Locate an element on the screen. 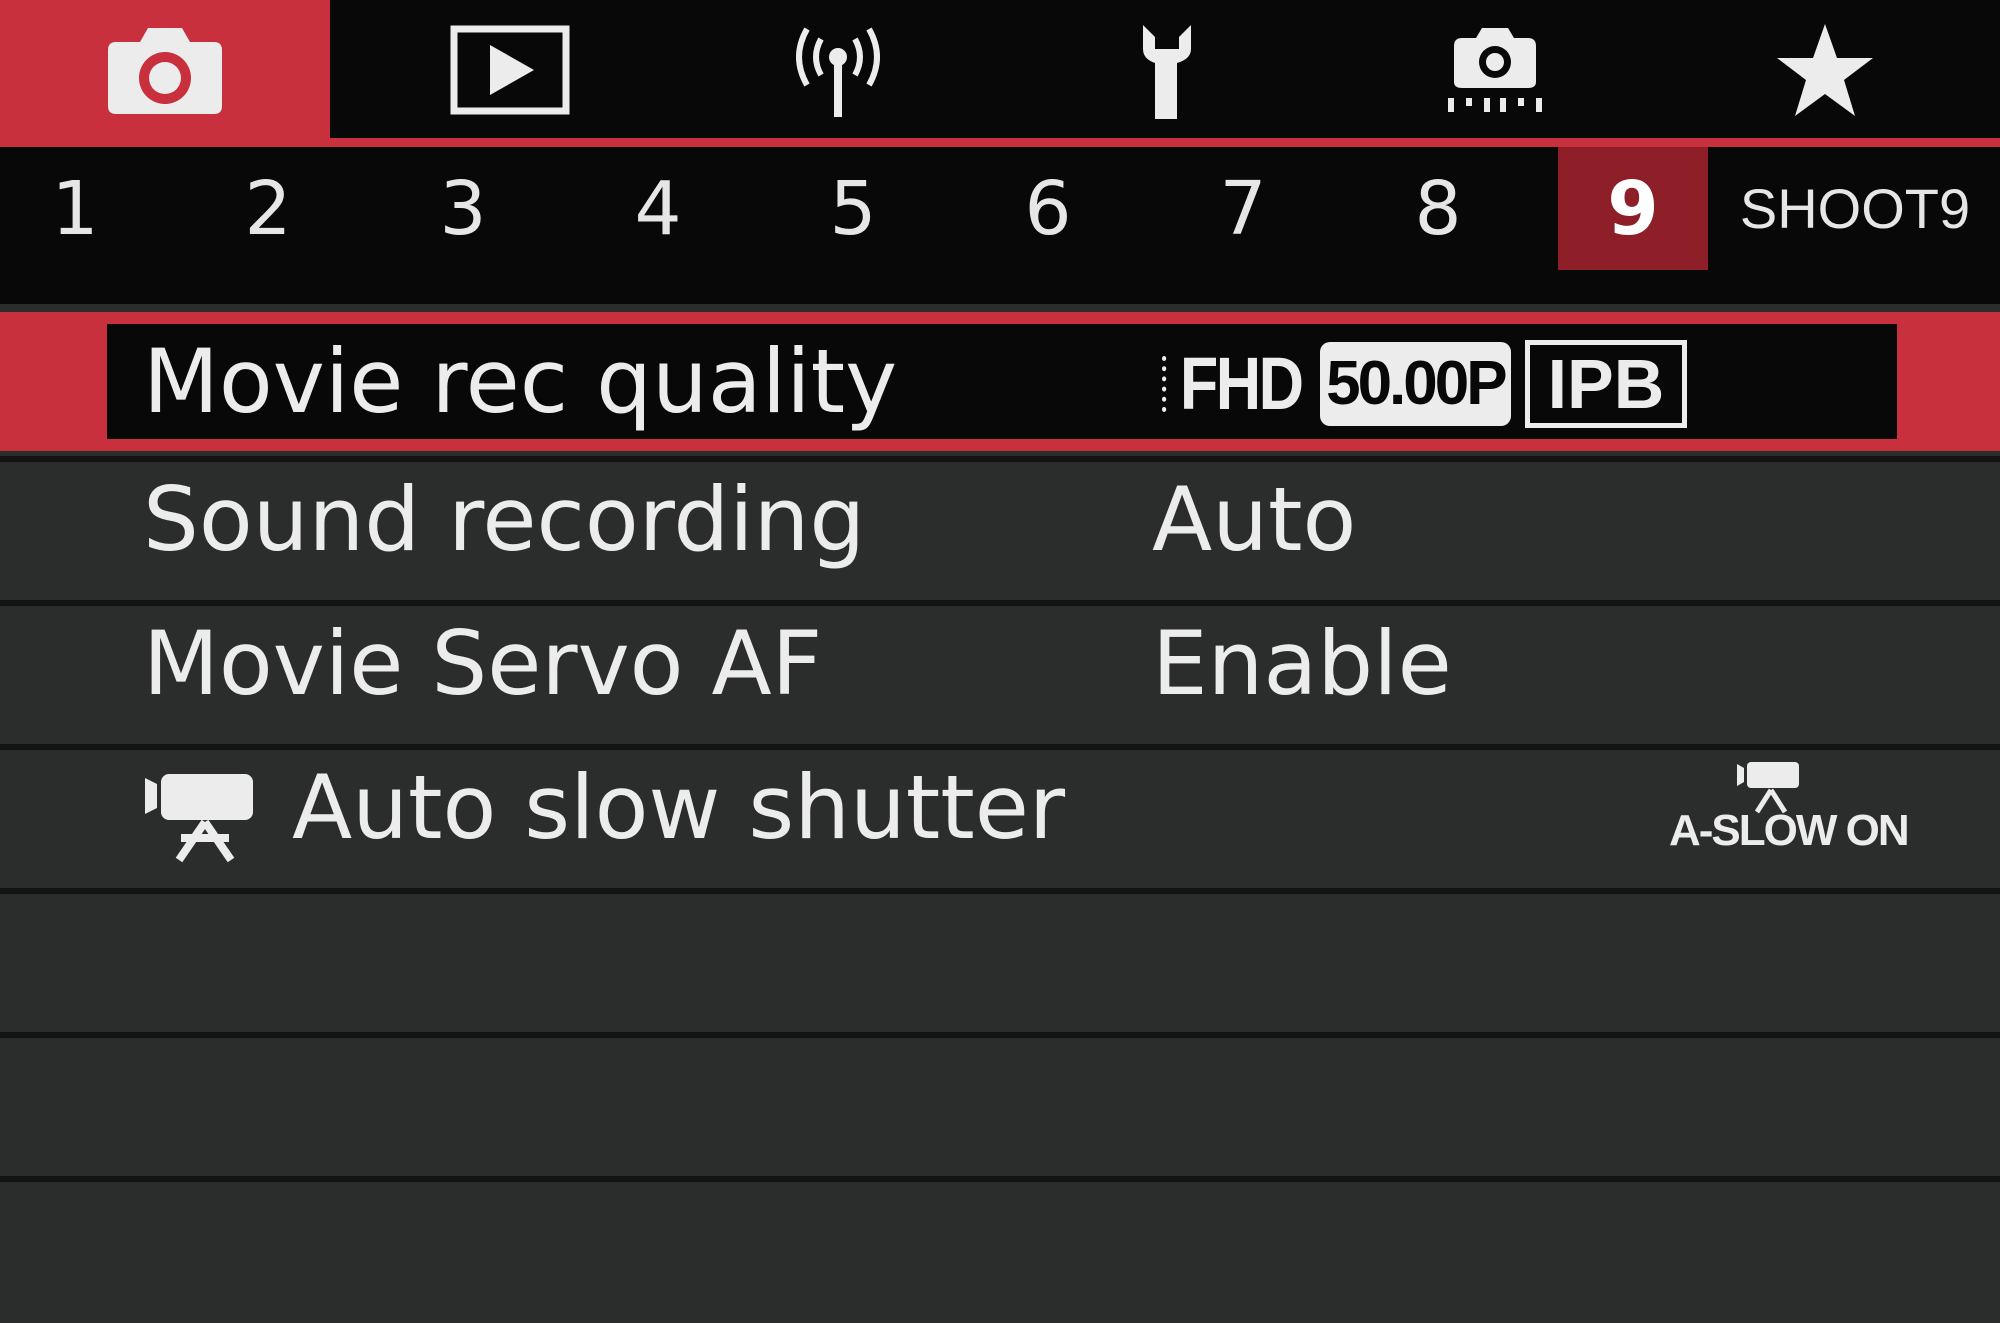  tab-bar-divider is located at coordinates (1000, 142).